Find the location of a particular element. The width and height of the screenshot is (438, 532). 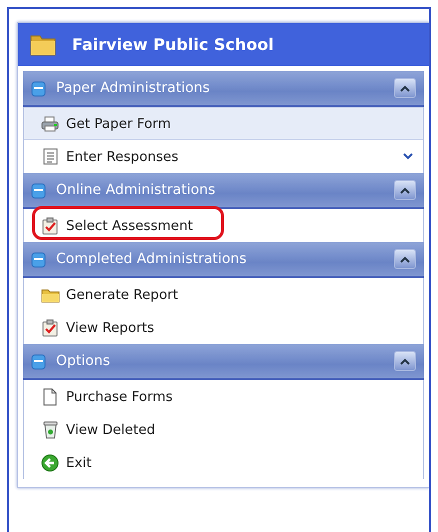

section-title: Paper Administrations is located at coordinates (133, 88).